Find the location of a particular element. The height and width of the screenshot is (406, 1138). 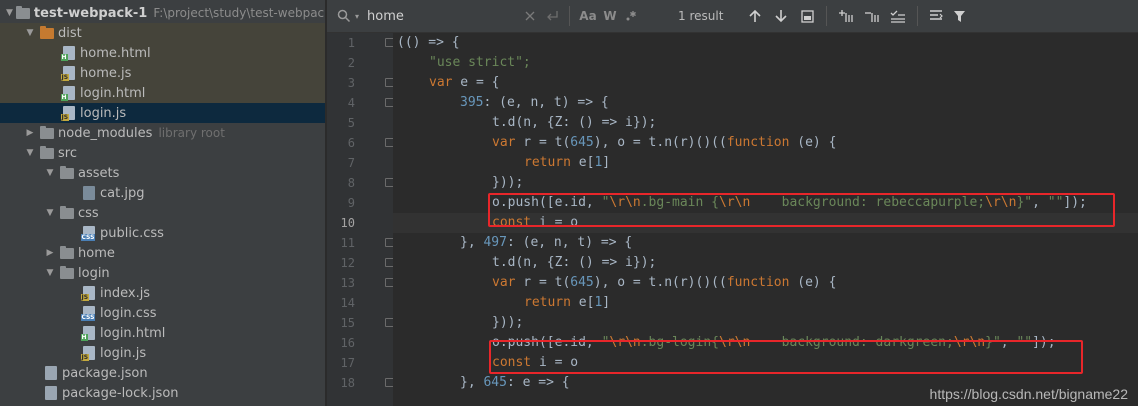

tree-item-label: node_modules is located at coordinates (105, 133).